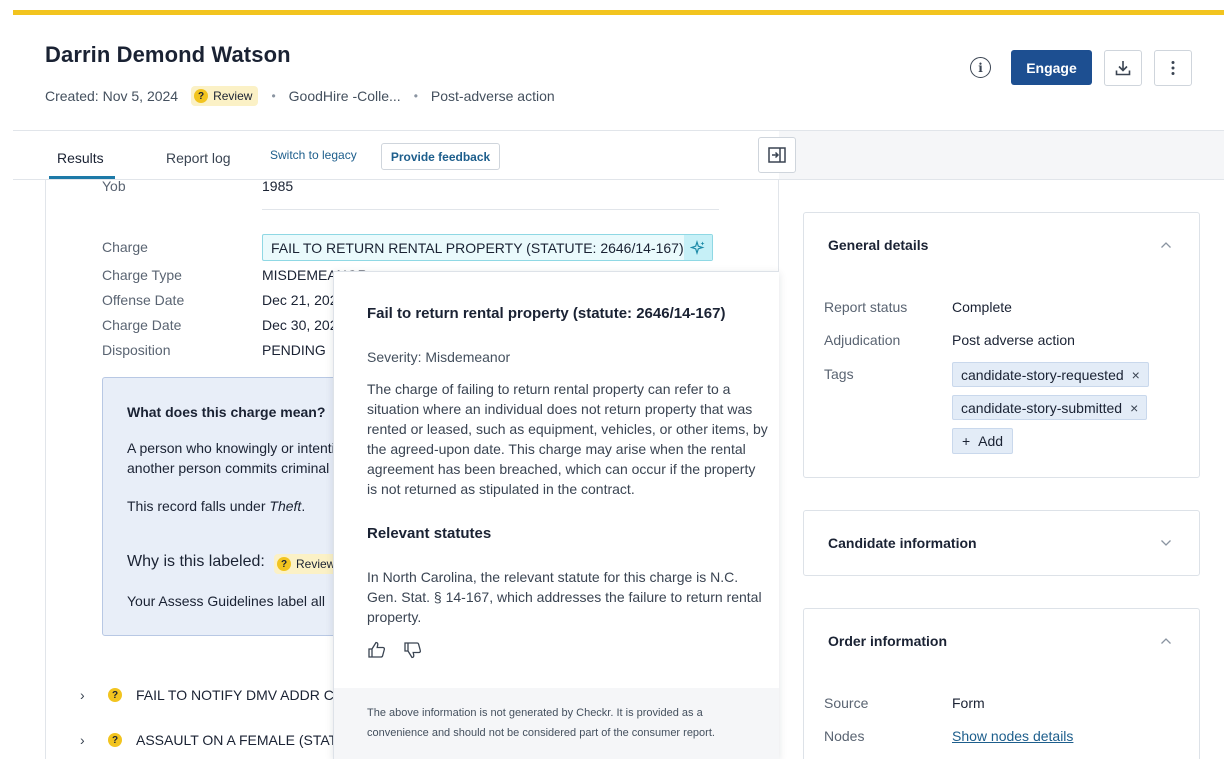 Image resolution: width=1230 pixels, height=759 pixels. Describe the element at coordinates (413, 650) in the screenshot. I see `thumbs-down-icon` at that location.